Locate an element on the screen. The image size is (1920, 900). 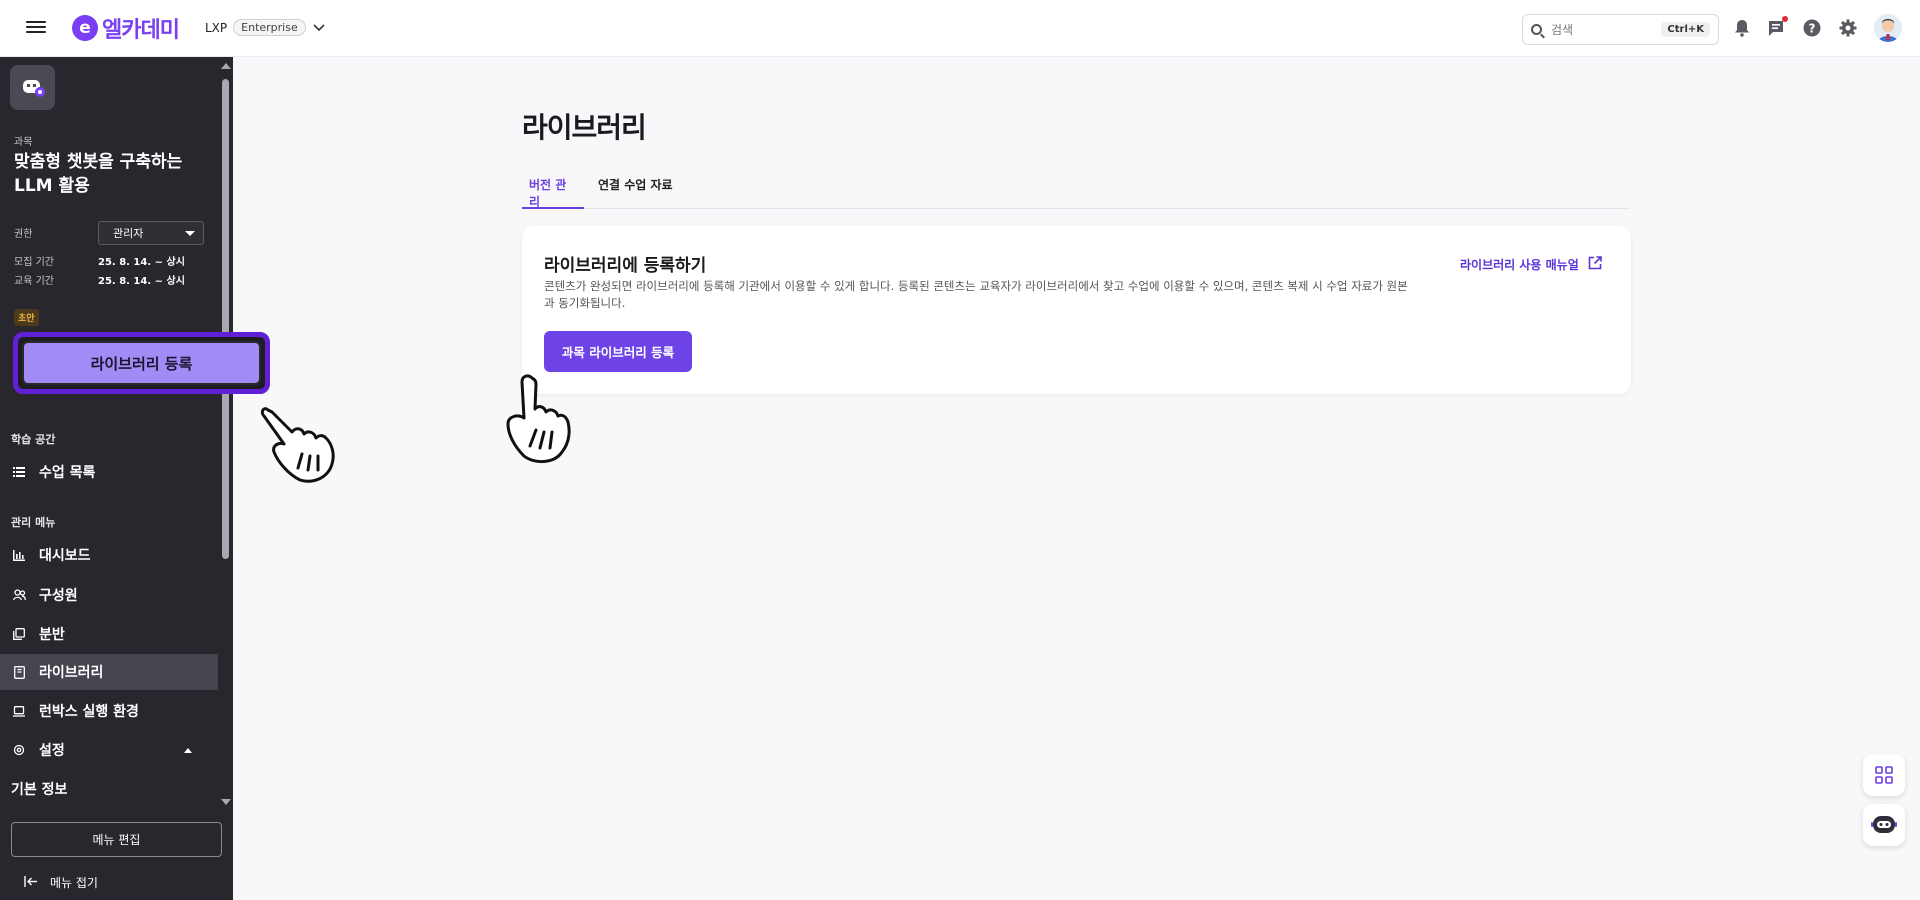
notification-dot is located at coordinates (1785, 19).